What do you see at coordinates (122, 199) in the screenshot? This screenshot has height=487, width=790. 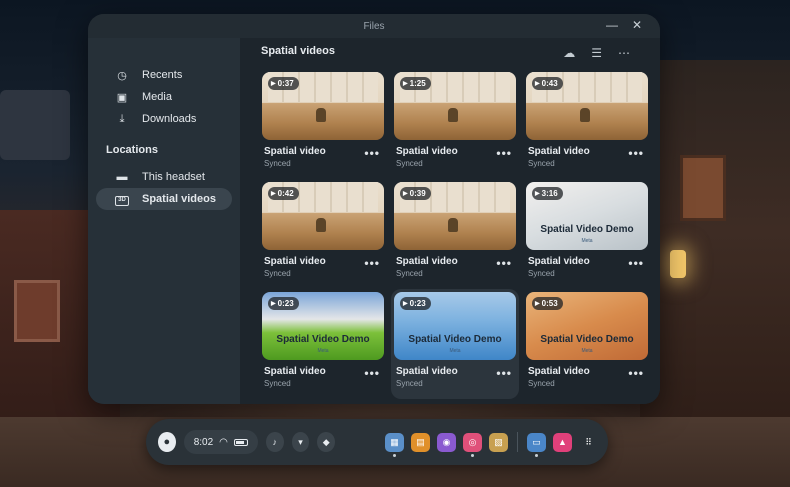 I see `spatial-video-icon: 3D` at bounding box center [122, 199].